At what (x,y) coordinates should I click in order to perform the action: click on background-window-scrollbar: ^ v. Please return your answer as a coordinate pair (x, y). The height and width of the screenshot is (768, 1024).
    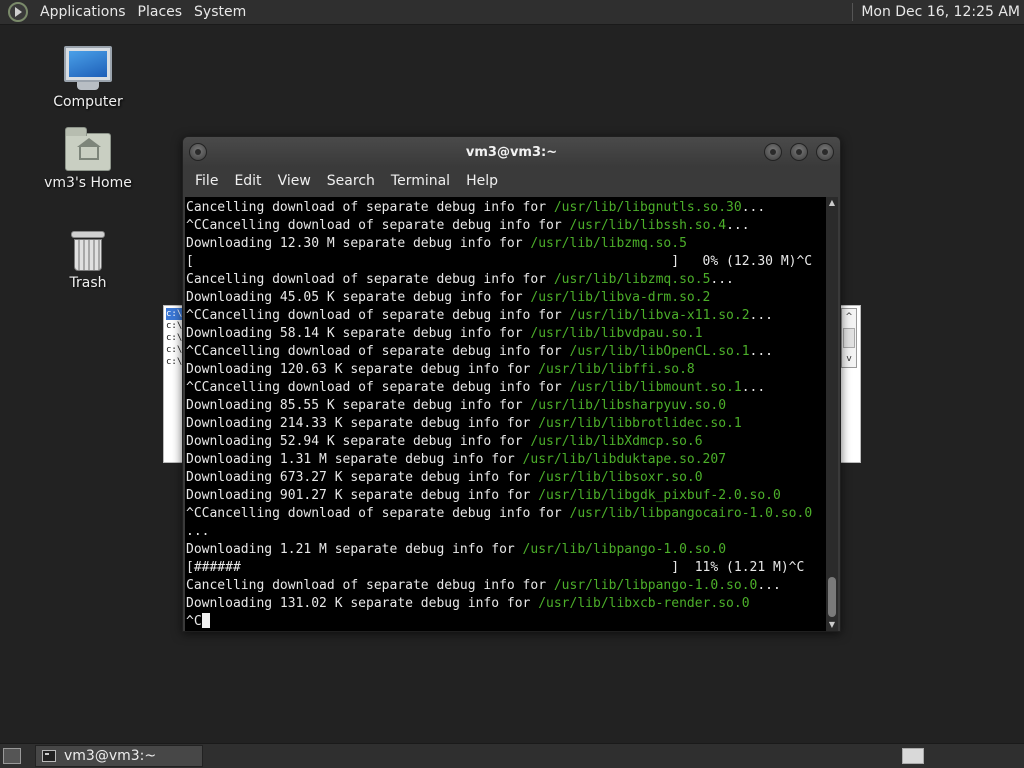
    Looking at the image, I should click on (849, 338).